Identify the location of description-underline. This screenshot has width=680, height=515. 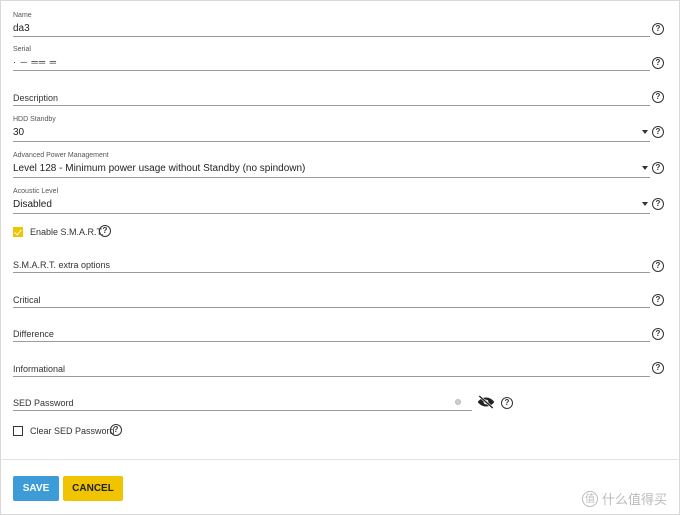
(331, 105).